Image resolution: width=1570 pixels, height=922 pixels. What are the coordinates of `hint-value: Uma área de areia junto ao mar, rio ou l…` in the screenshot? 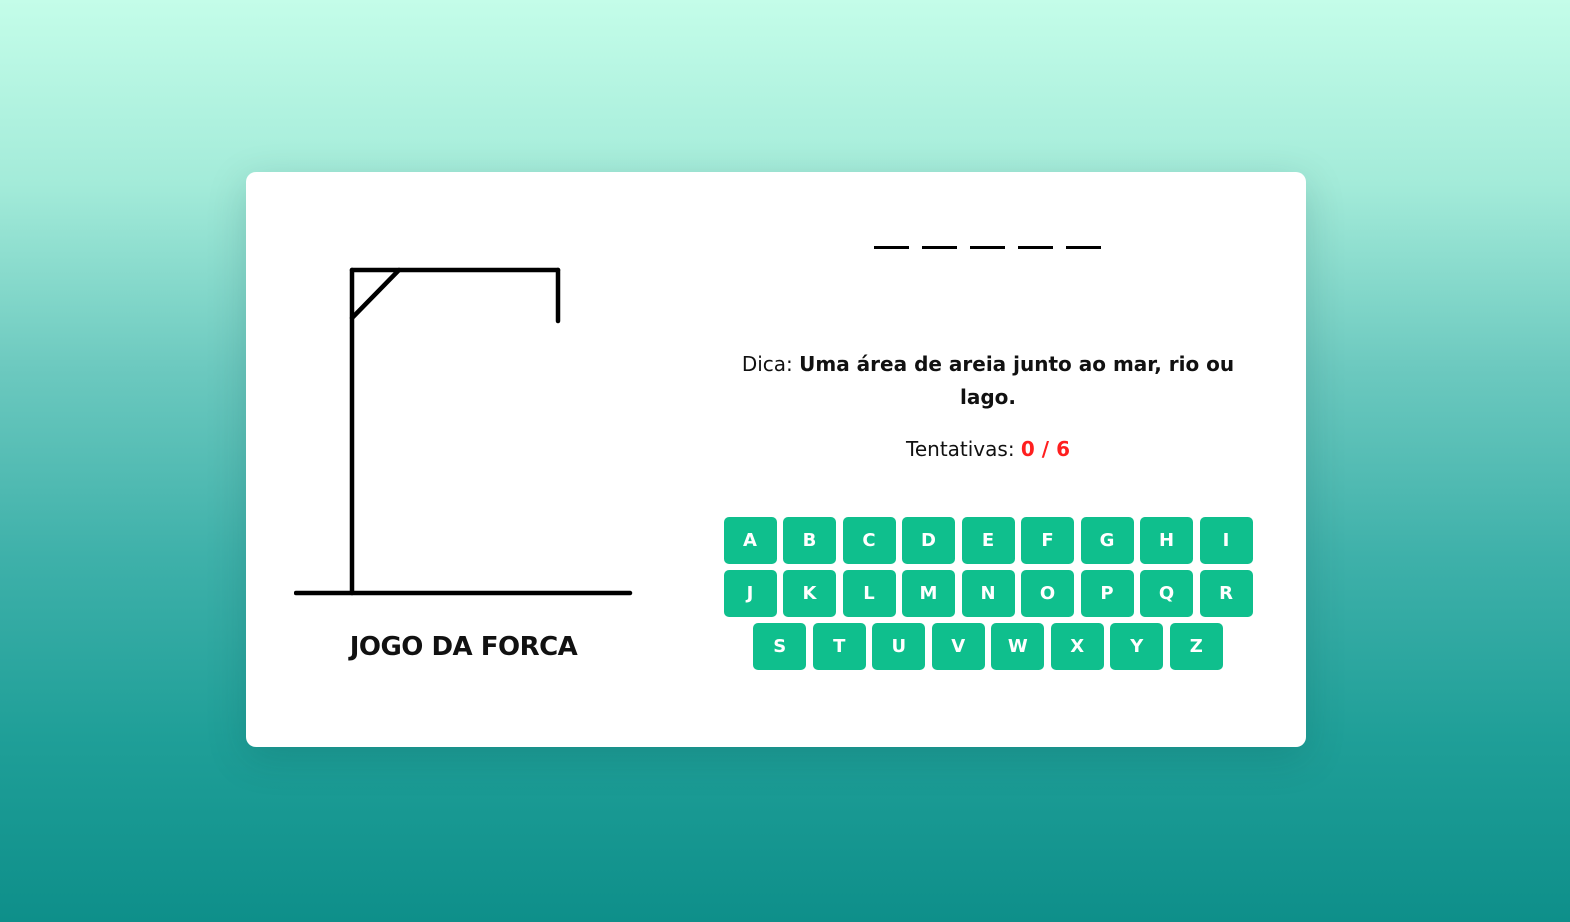 It's located at (1017, 380).